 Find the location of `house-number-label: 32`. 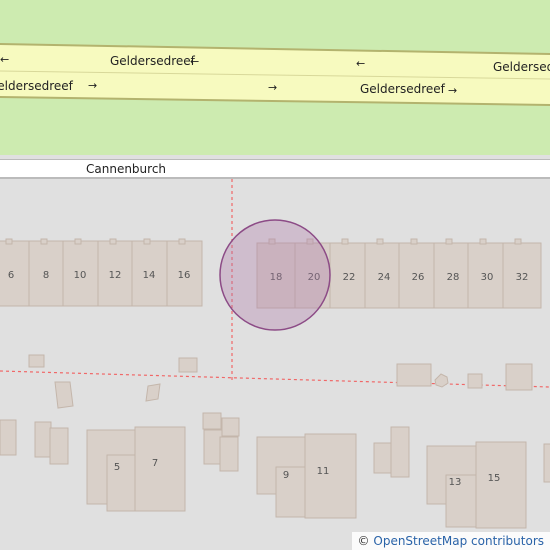

house-number-label: 32 is located at coordinates (522, 277).